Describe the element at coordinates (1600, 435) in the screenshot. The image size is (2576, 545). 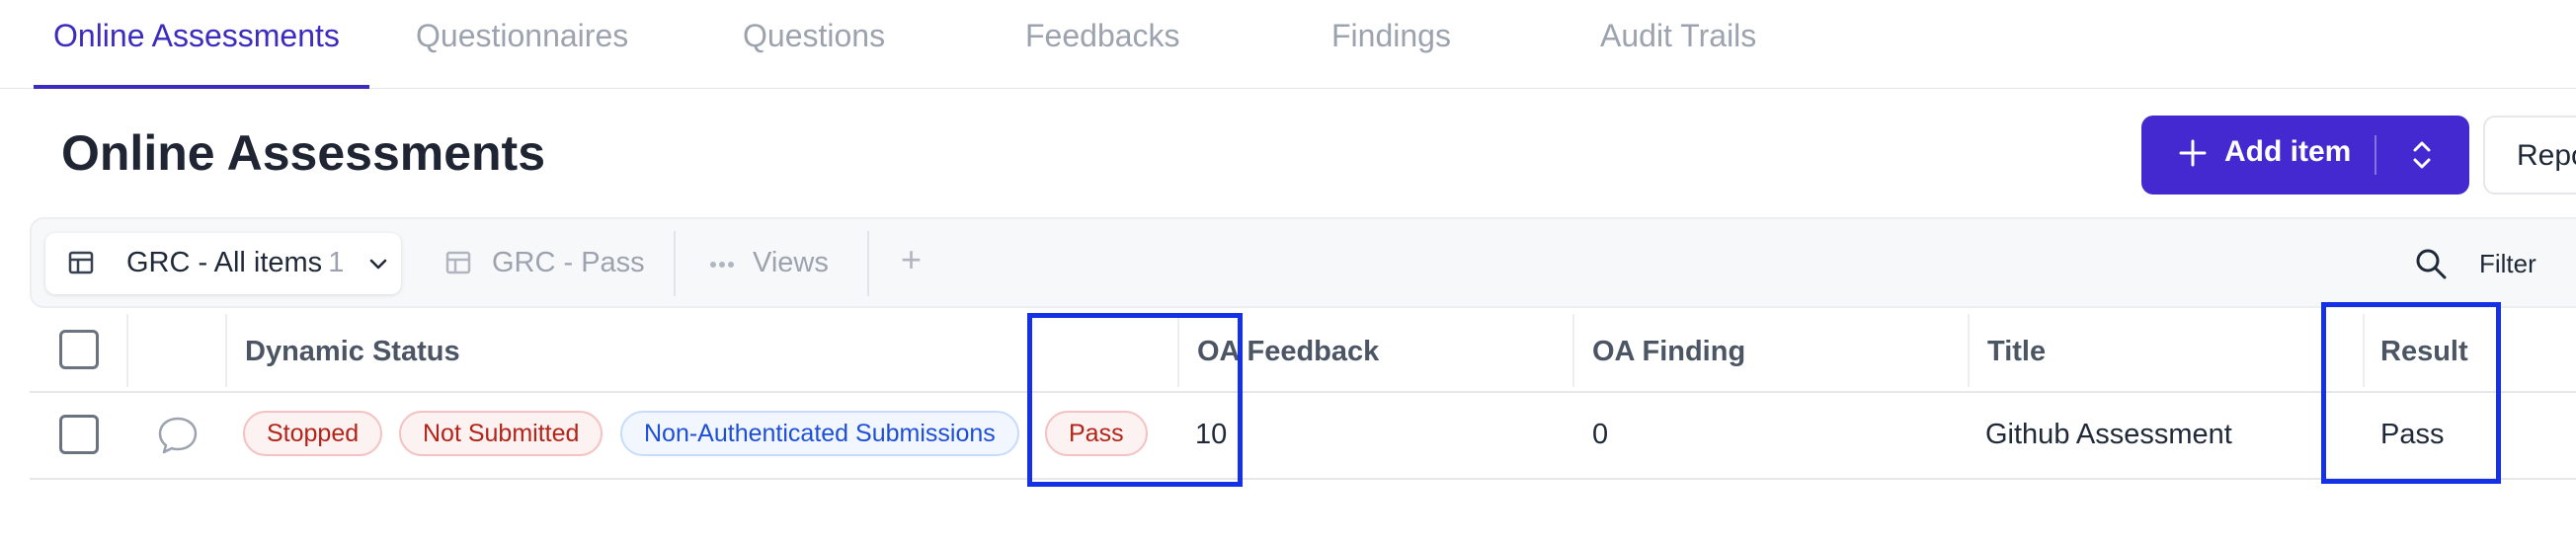
I see `cell-oa-finding: 0` at that location.